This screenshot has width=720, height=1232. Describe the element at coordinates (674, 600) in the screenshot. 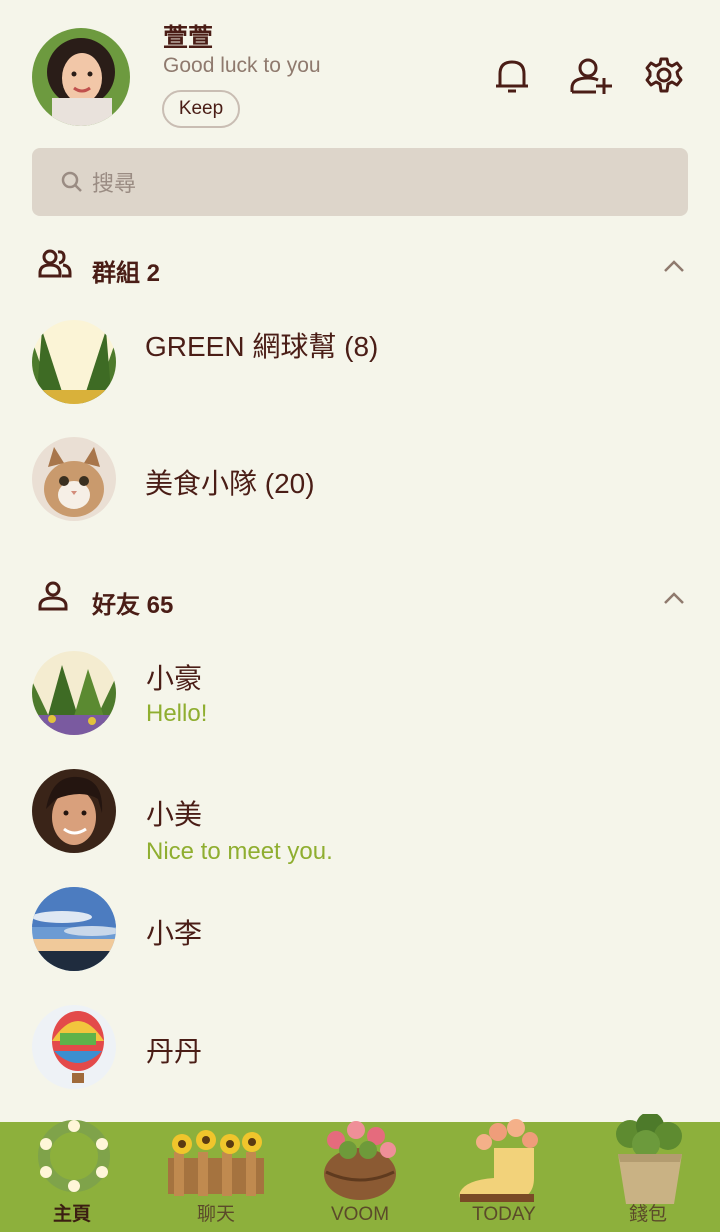

I see `collapse-friends-chevron-icon` at that location.